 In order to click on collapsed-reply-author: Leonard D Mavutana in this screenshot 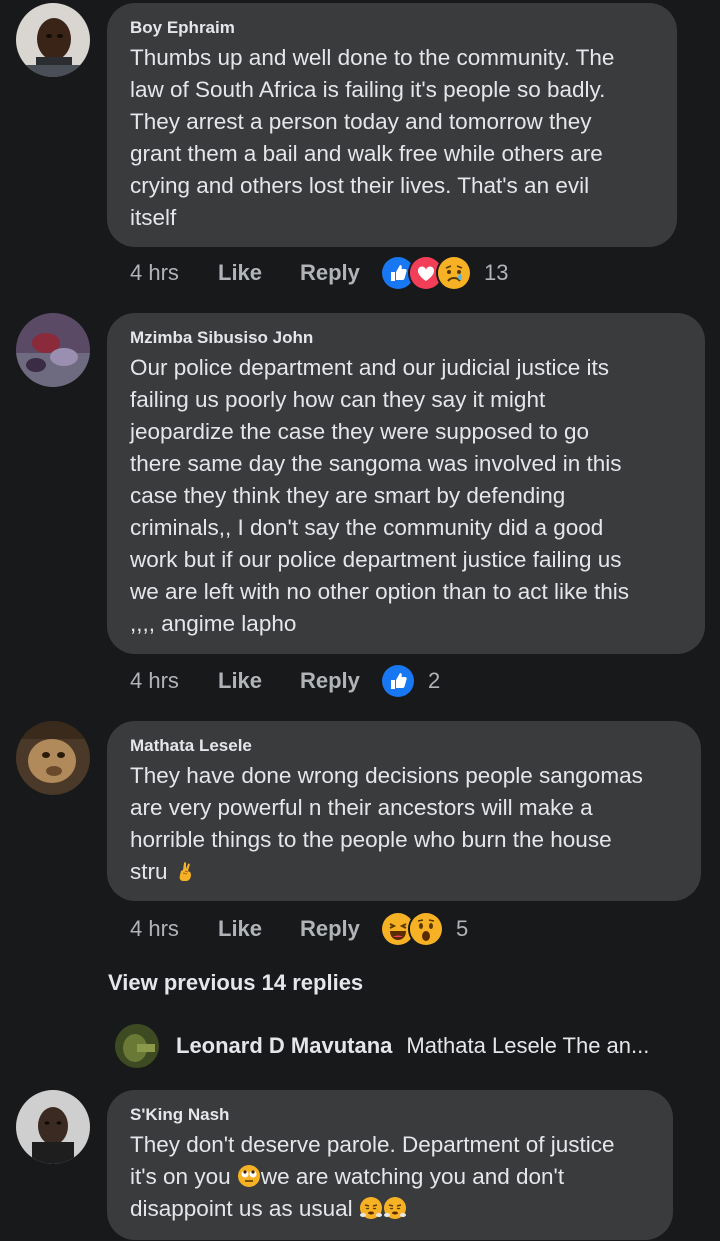, I will do `click(284, 1046)`.